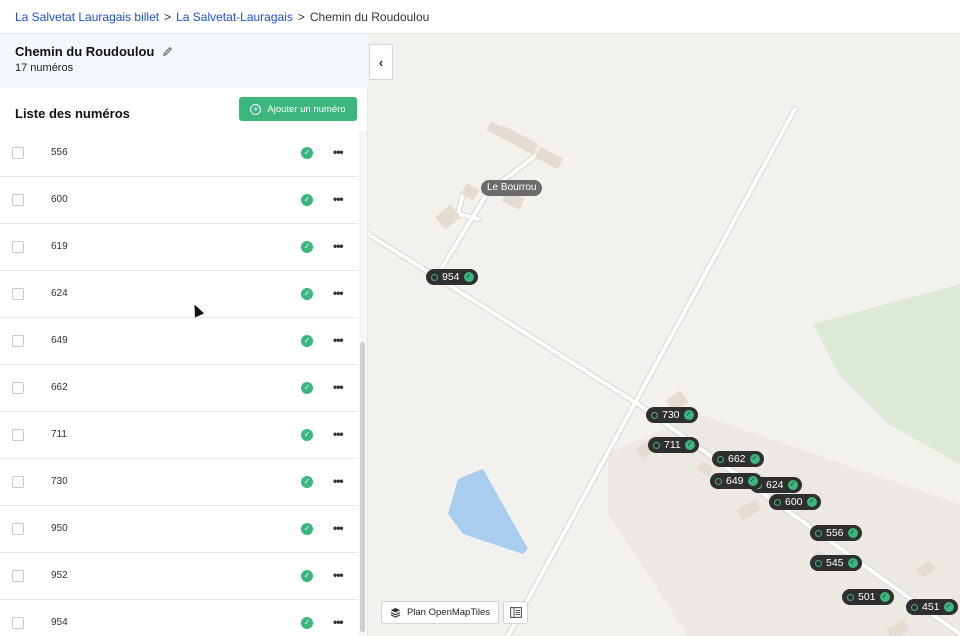  Describe the element at coordinates (59, 199) in the screenshot. I see `number-label: 600` at that location.